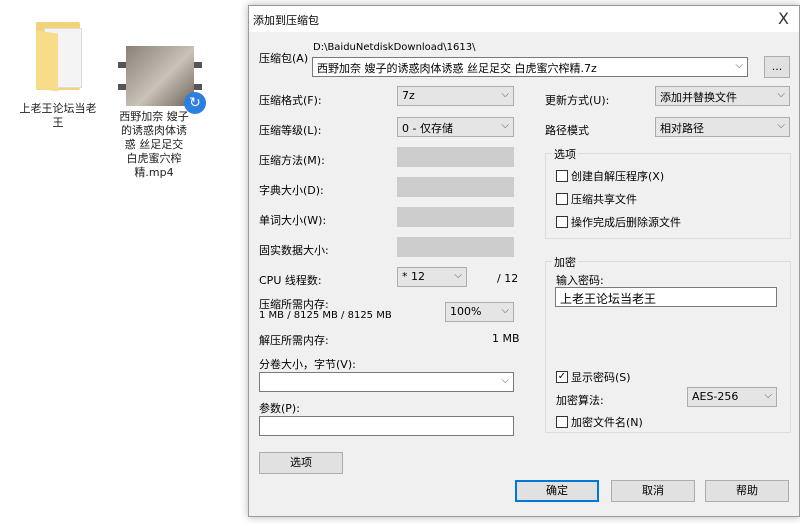 The height and width of the screenshot is (524, 800). I want to click on level-value: 0 - 仅存储, so click(427, 128).